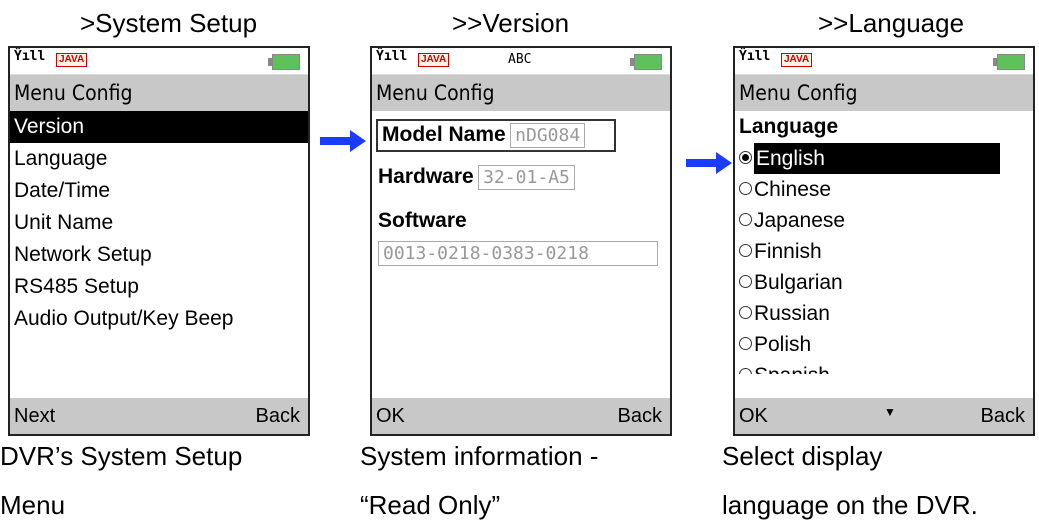  Describe the element at coordinates (884, 220) in the screenshot. I see `language-option-japanese: Japanese` at that location.